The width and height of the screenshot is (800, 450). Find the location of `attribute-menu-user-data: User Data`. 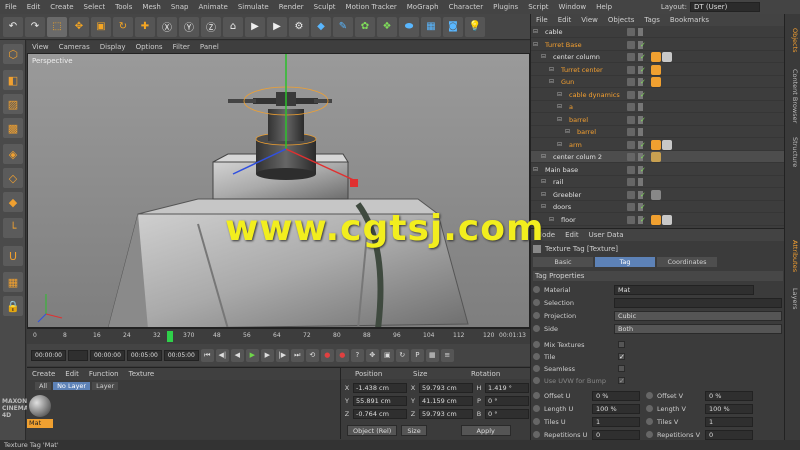

attribute-menu-user-data: User Data is located at coordinates (606, 235).